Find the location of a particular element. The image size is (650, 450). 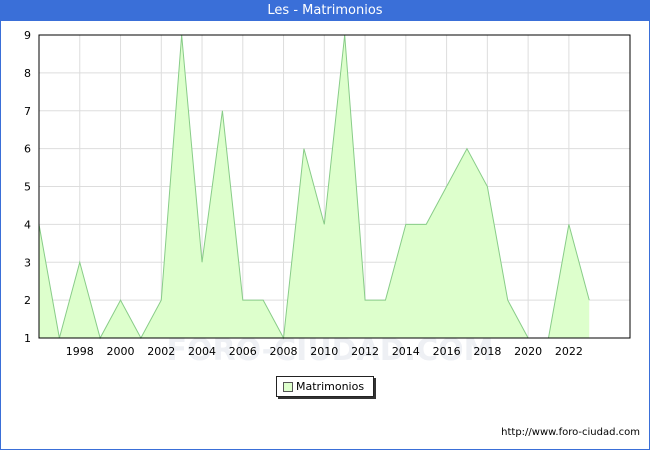

y-tick-label: 7 is located at coordinates (27, 111).